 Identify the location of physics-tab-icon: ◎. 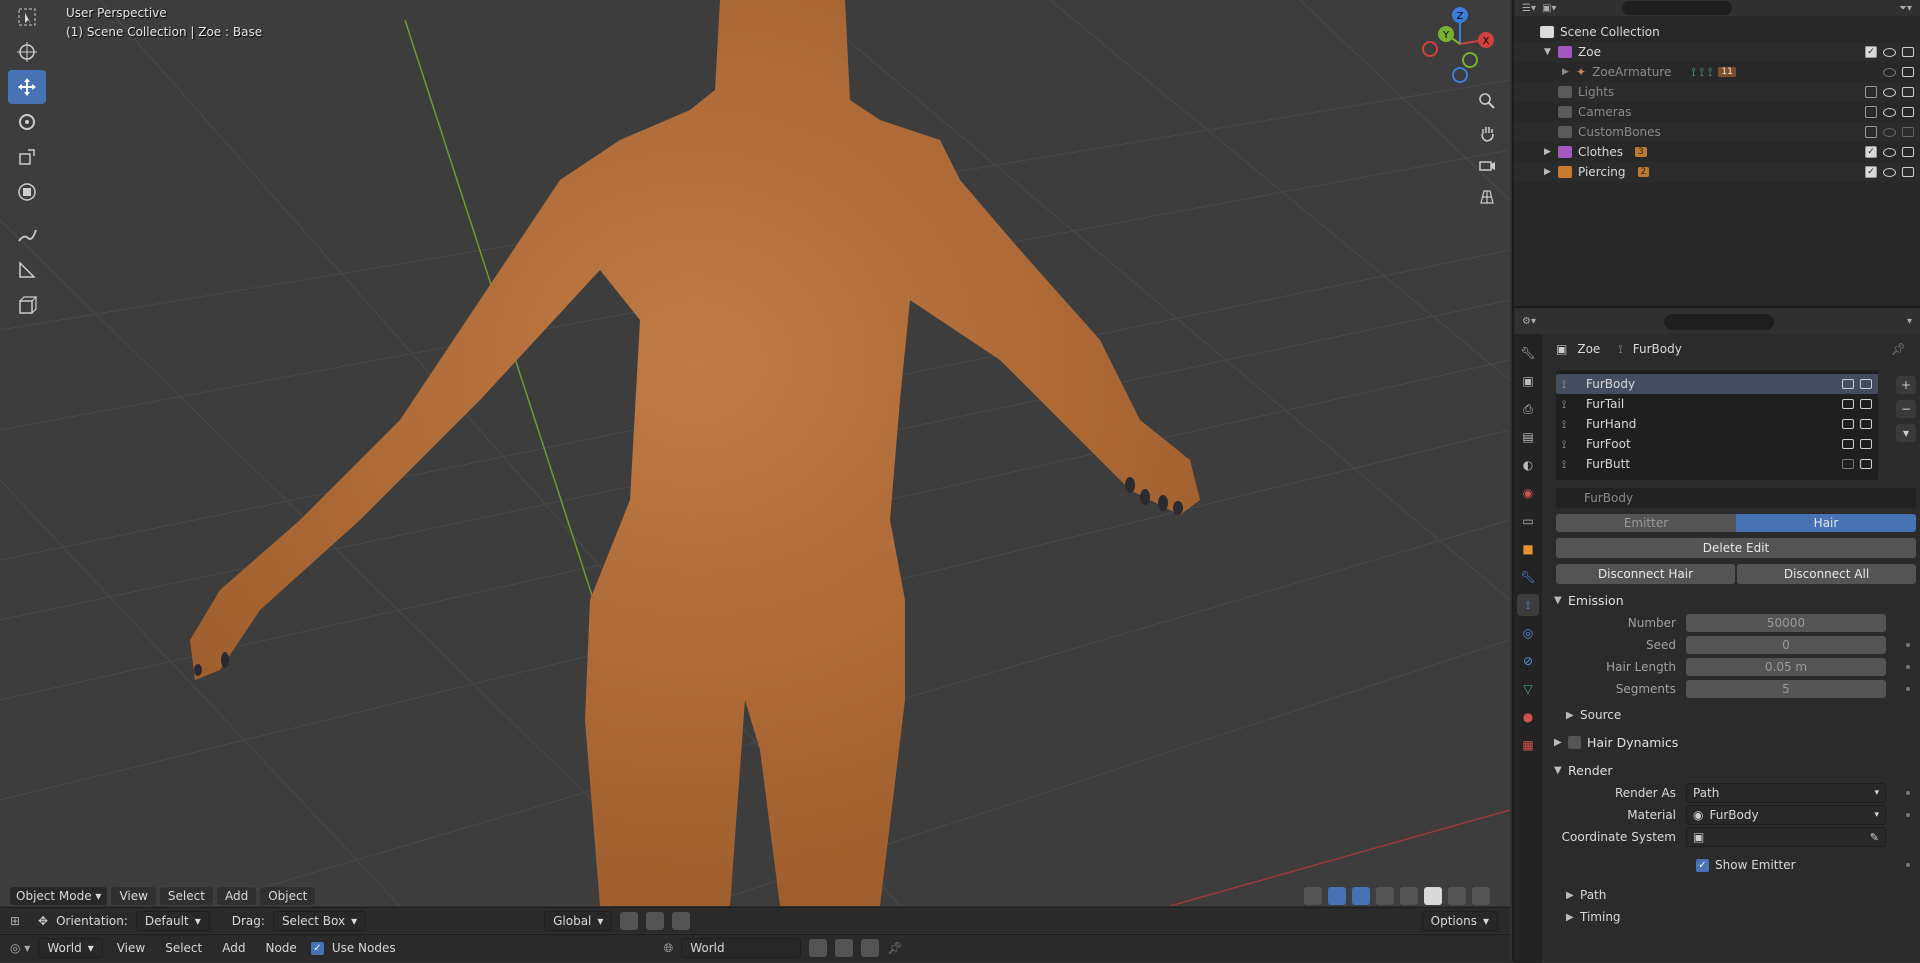
(1528, 633).